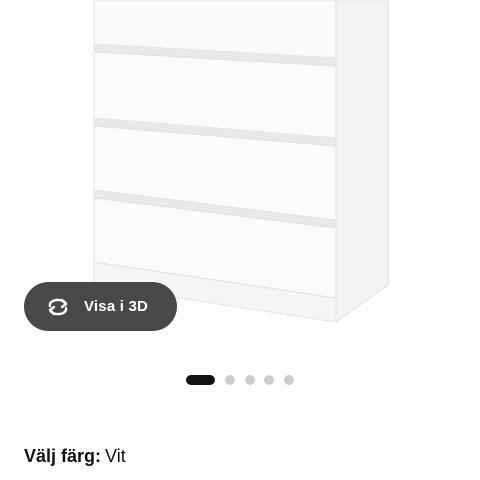 Image resolution: width=480 pixels, height=480 pixels. Describe the element at coordinates (200, 380) in the screenshot. I see `carousel-dot-active` at that location.